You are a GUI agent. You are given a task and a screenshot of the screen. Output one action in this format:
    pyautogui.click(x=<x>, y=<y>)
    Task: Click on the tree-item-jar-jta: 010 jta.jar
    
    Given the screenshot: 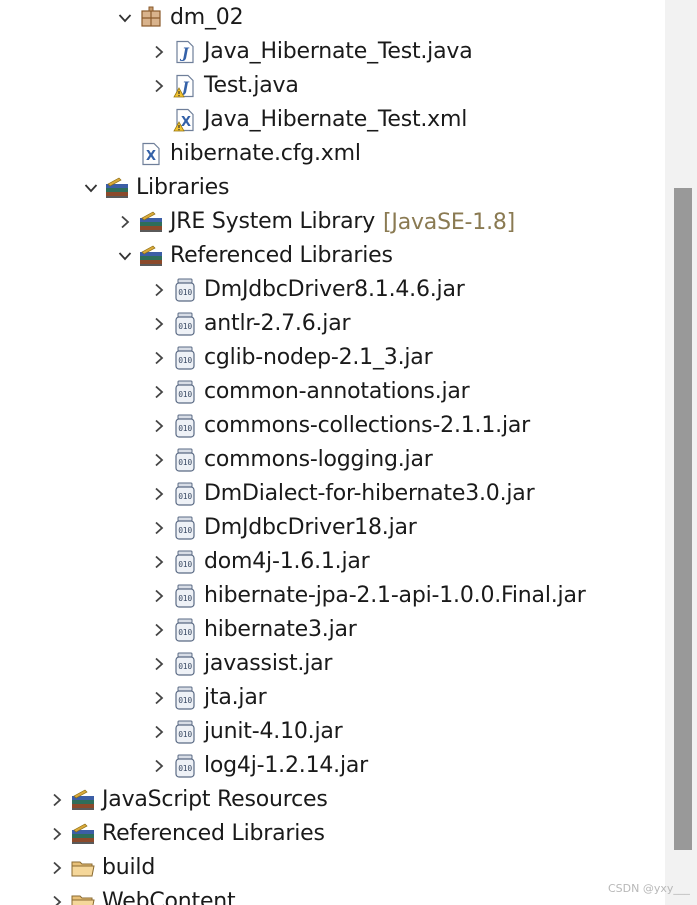 What is the action you would take?
    pyautogui.click(x=206, y=698)
    